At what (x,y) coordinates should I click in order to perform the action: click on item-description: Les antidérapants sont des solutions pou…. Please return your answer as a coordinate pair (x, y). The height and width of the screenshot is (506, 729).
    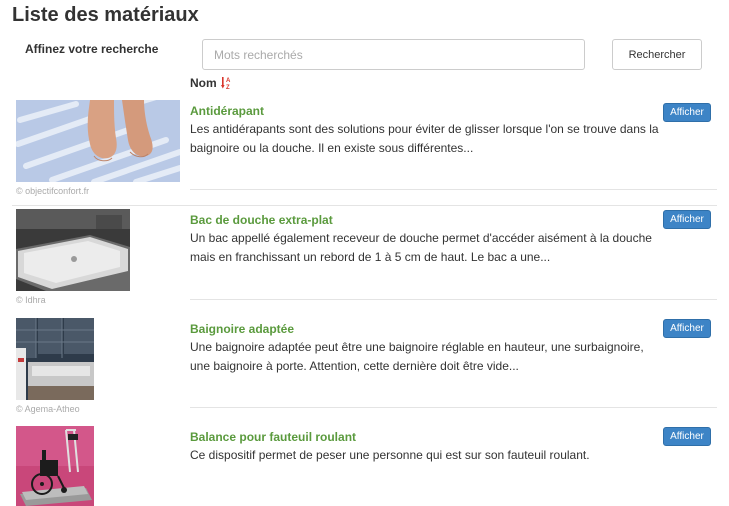
    Looking at the image, I should click on (424, 138).